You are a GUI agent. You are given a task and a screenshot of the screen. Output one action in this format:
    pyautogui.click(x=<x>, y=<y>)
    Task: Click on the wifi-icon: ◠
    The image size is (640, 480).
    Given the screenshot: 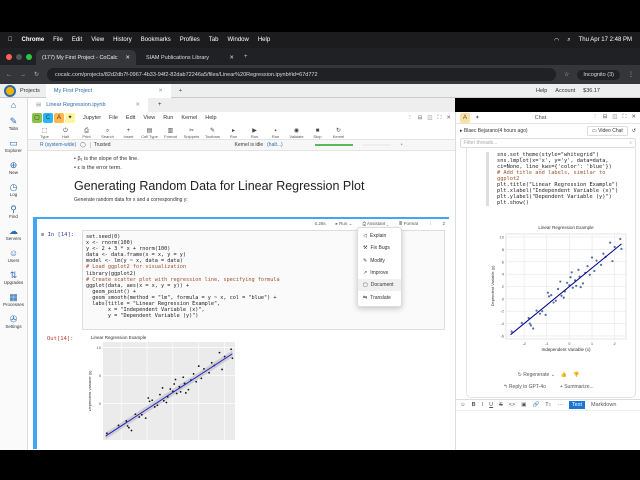 What is the action you would take?
    pyautogui.click(x=556, y=40)
    